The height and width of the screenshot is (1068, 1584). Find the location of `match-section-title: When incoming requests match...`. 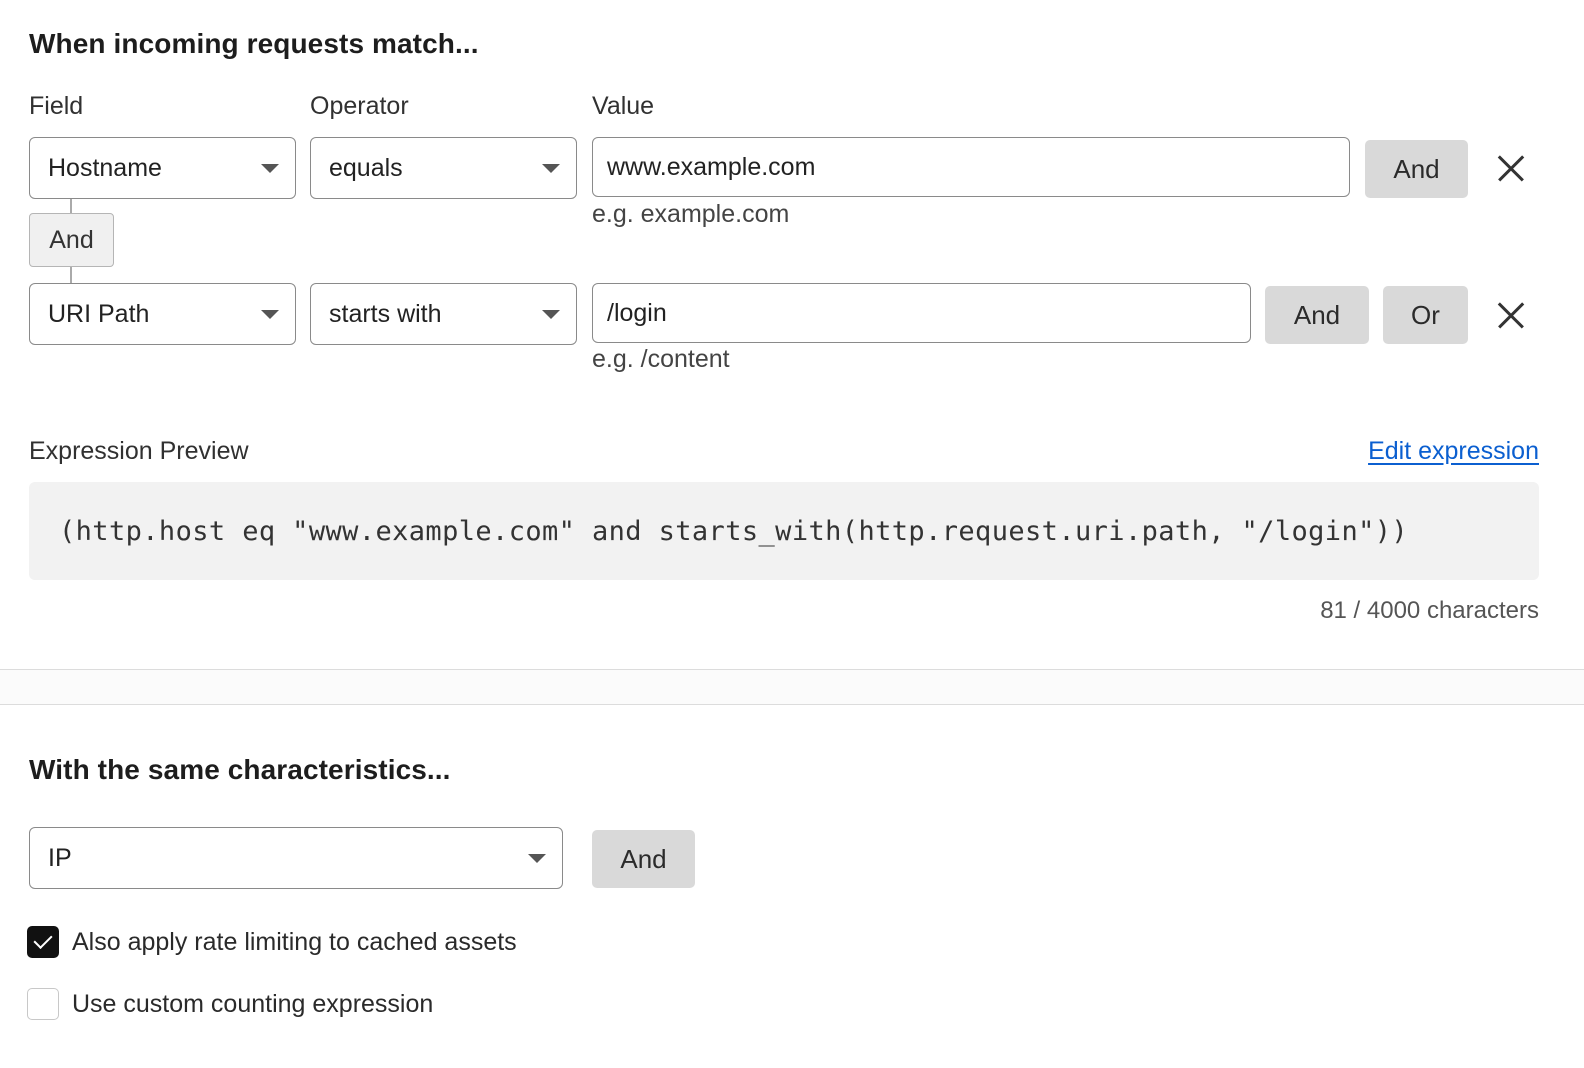

match-section-title: When incoming requests match... is located at coordinates (254, 43).